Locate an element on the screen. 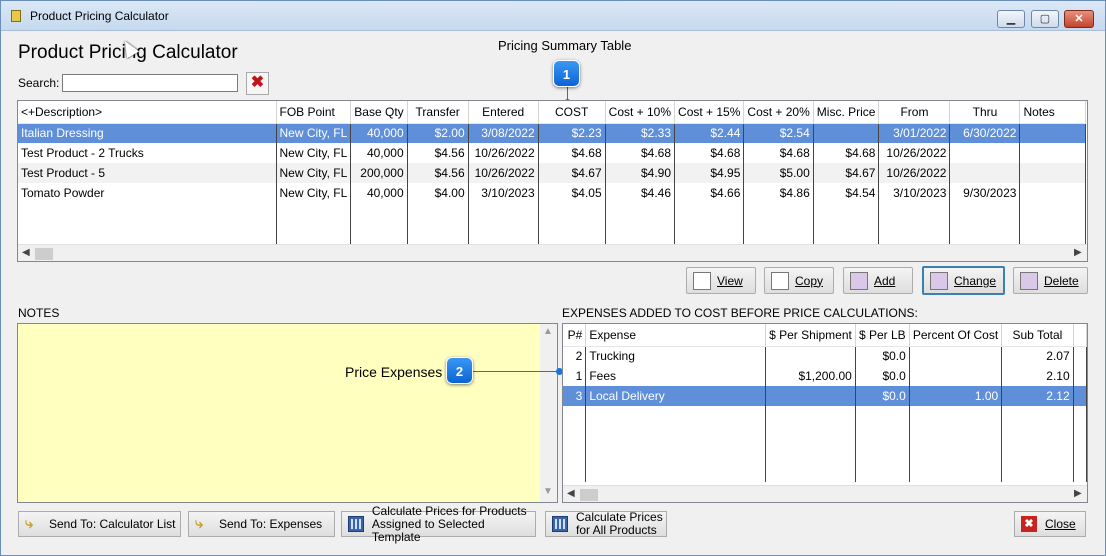 This screenshot has width=1106, height=556. col-priority: P# is located at coordinates (575, 335).